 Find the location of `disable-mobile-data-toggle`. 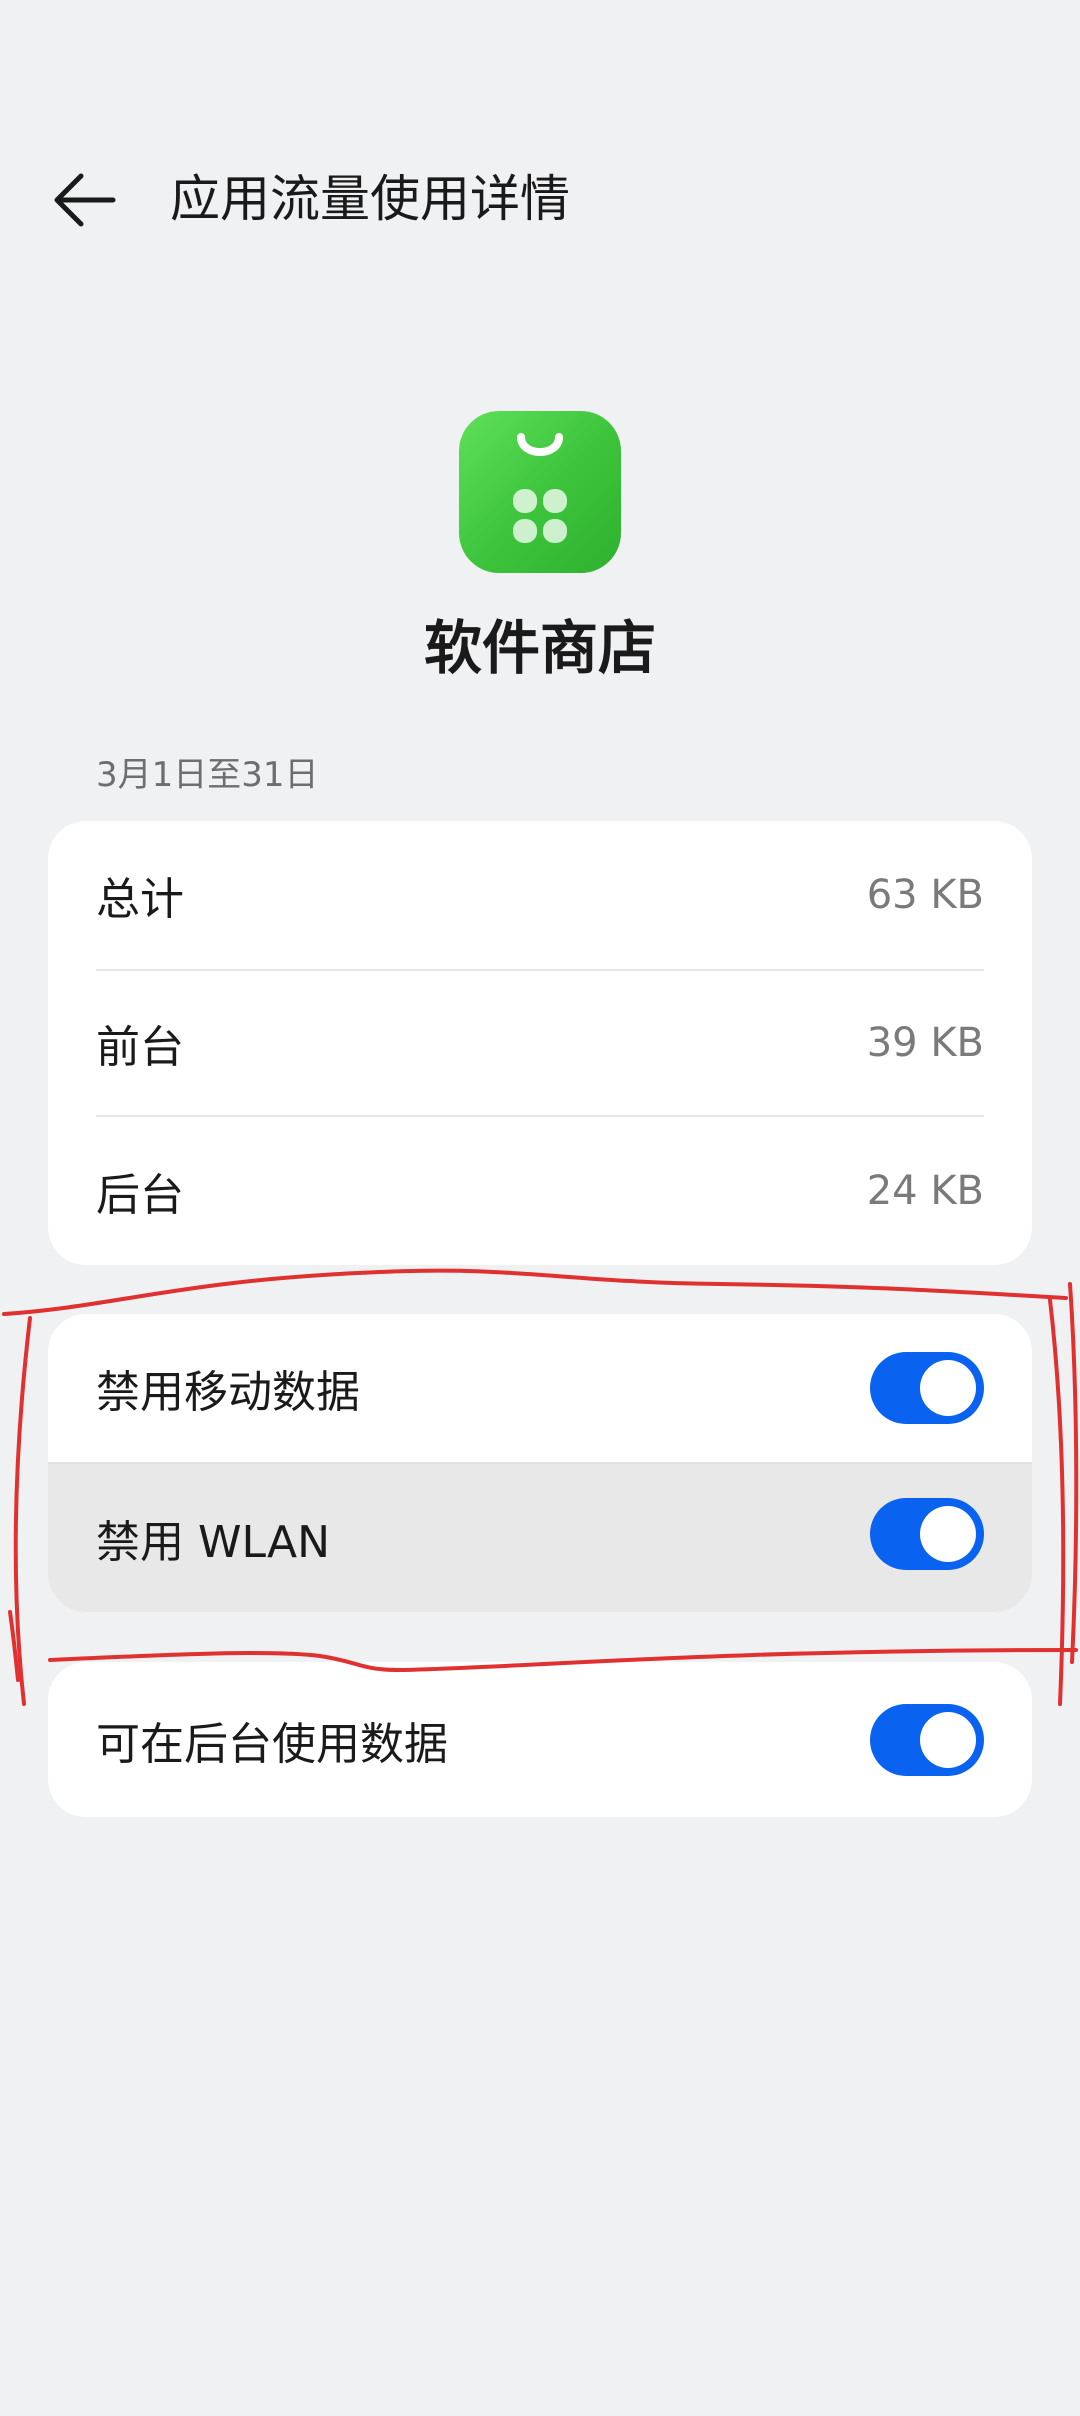

disable-mobile-data-toggle is located at coordinates (927, 1388).